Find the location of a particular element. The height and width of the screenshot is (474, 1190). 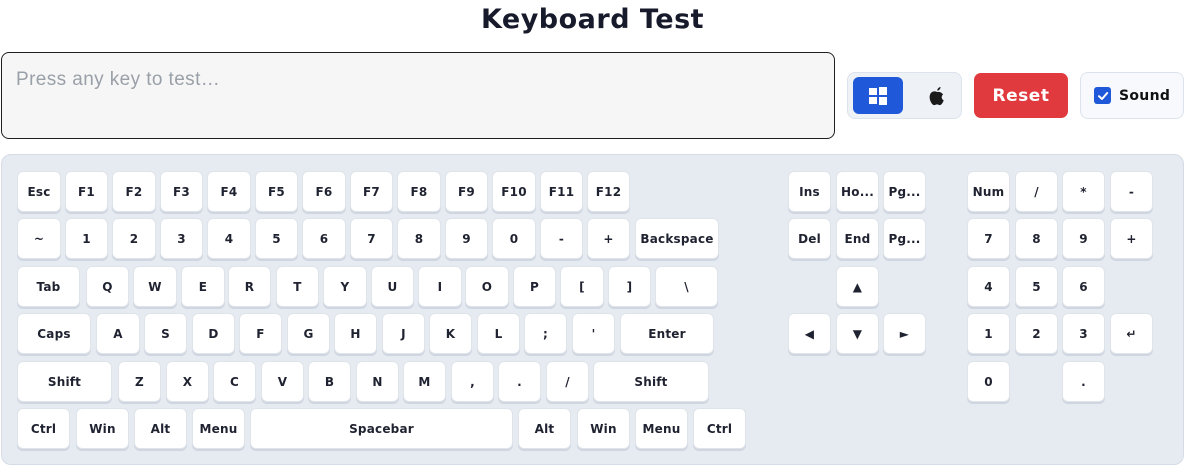

key-8: 8 is located at coordinates (419, 238).